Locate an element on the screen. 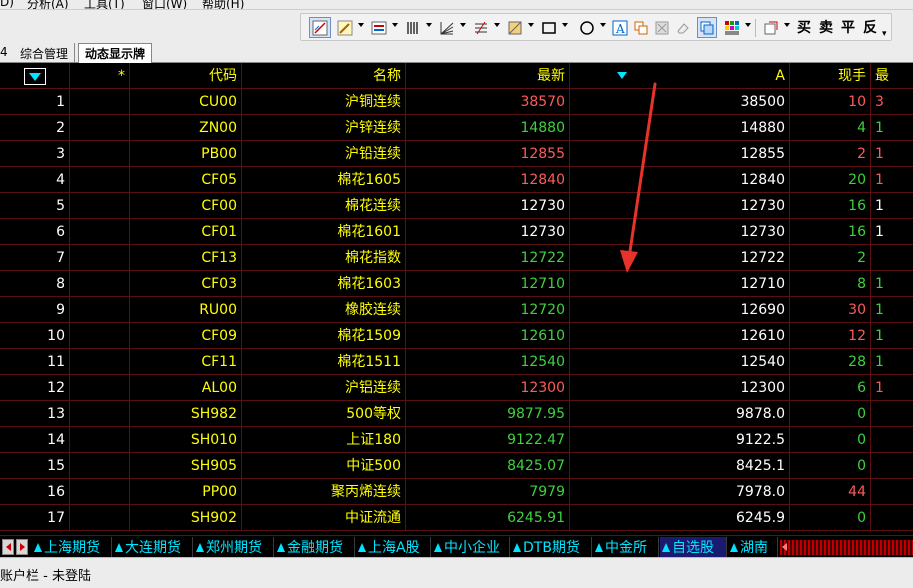 The image size is (913, 588). table-row: 13 SH982 500等权 9877.95 9878.0 0 is located at coordinates (456, 414).